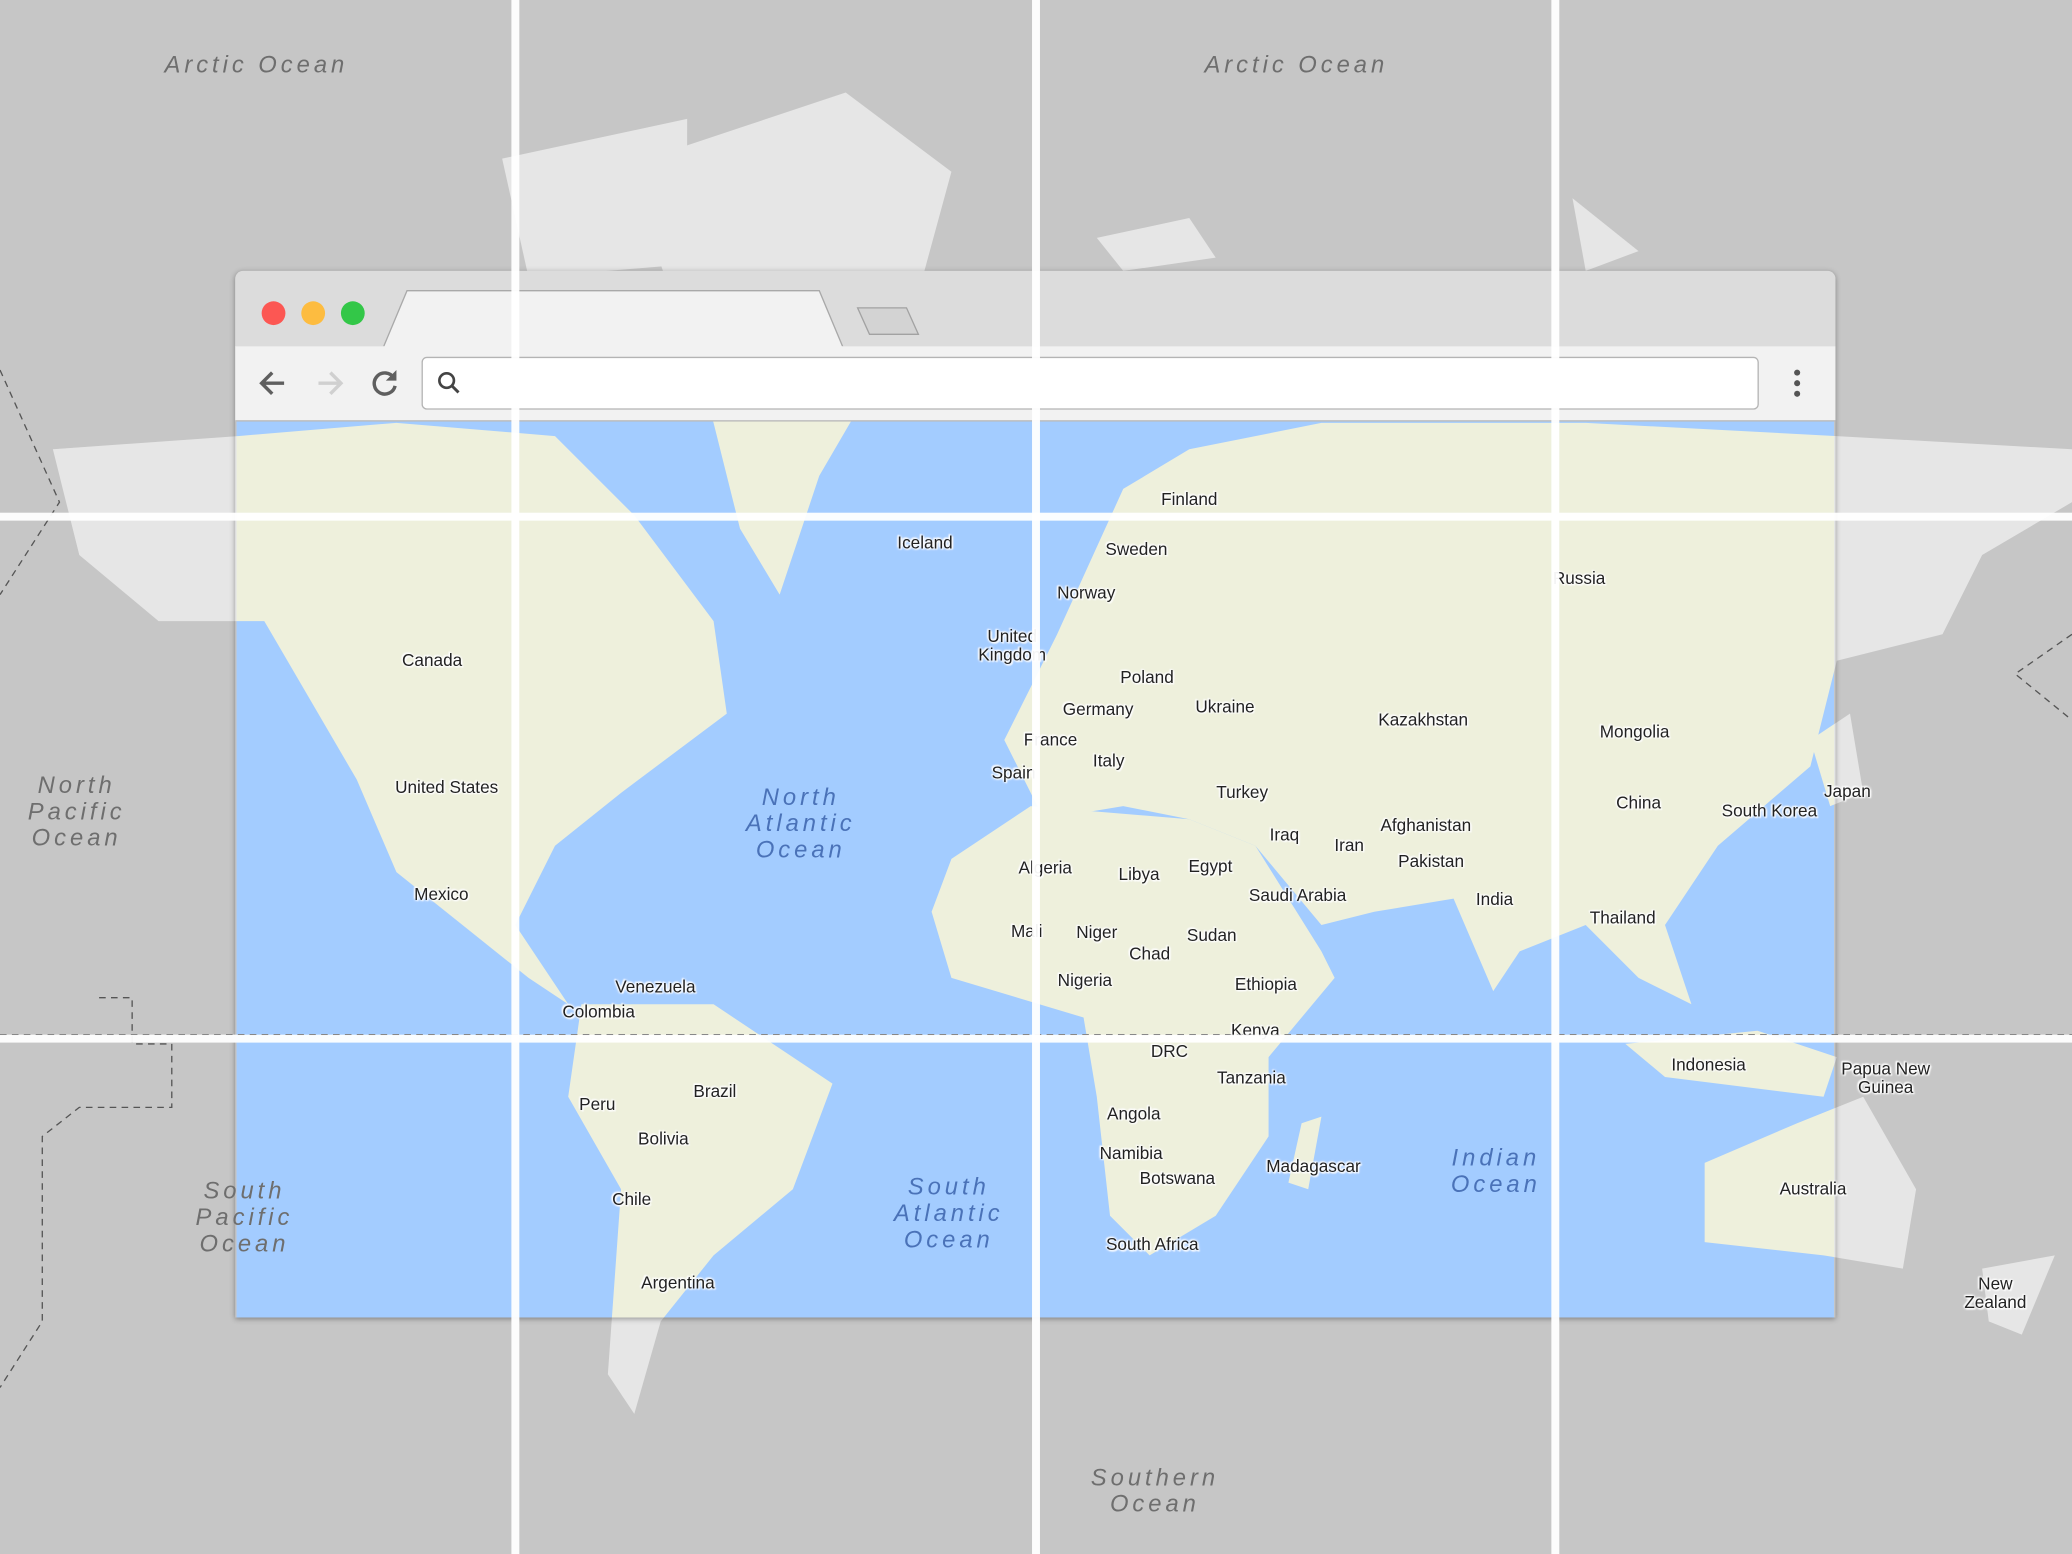  Describe the element at coordinates (948, 1213) in the screenshot. I see `ocean-label: South Atlantic Ocean` at that location.